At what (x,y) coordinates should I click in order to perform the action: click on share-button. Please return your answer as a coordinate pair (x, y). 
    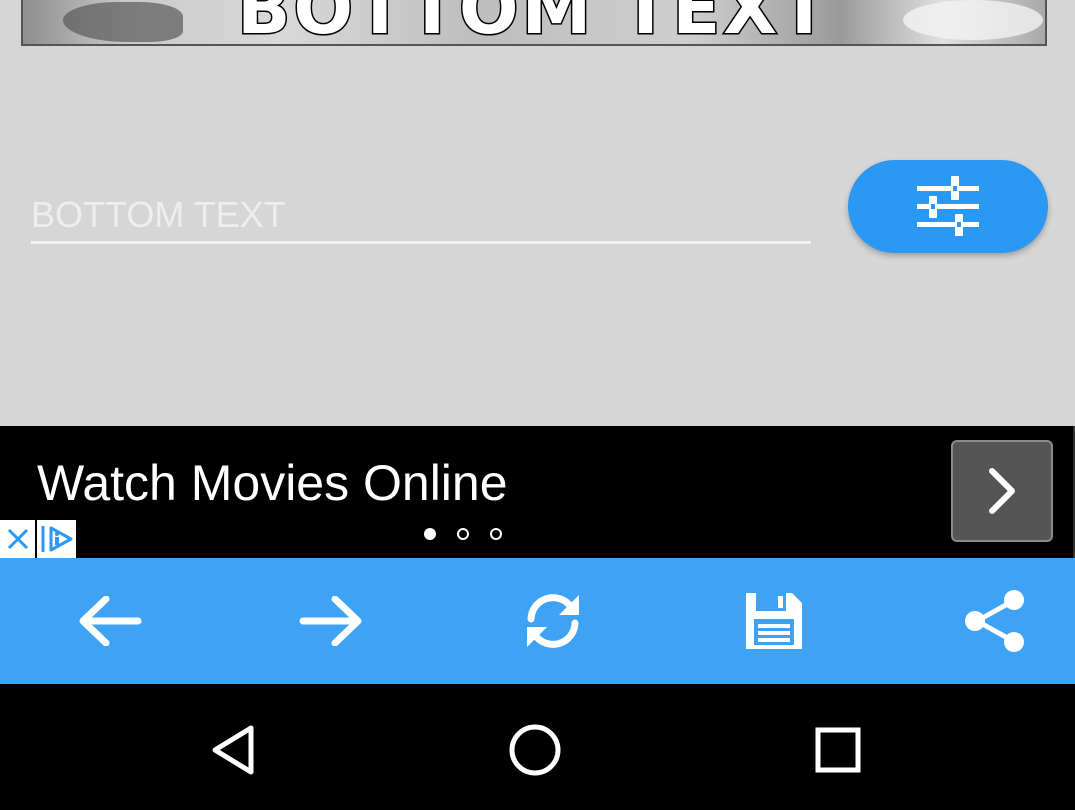
    Looking at the image, I should click on (995, 621).